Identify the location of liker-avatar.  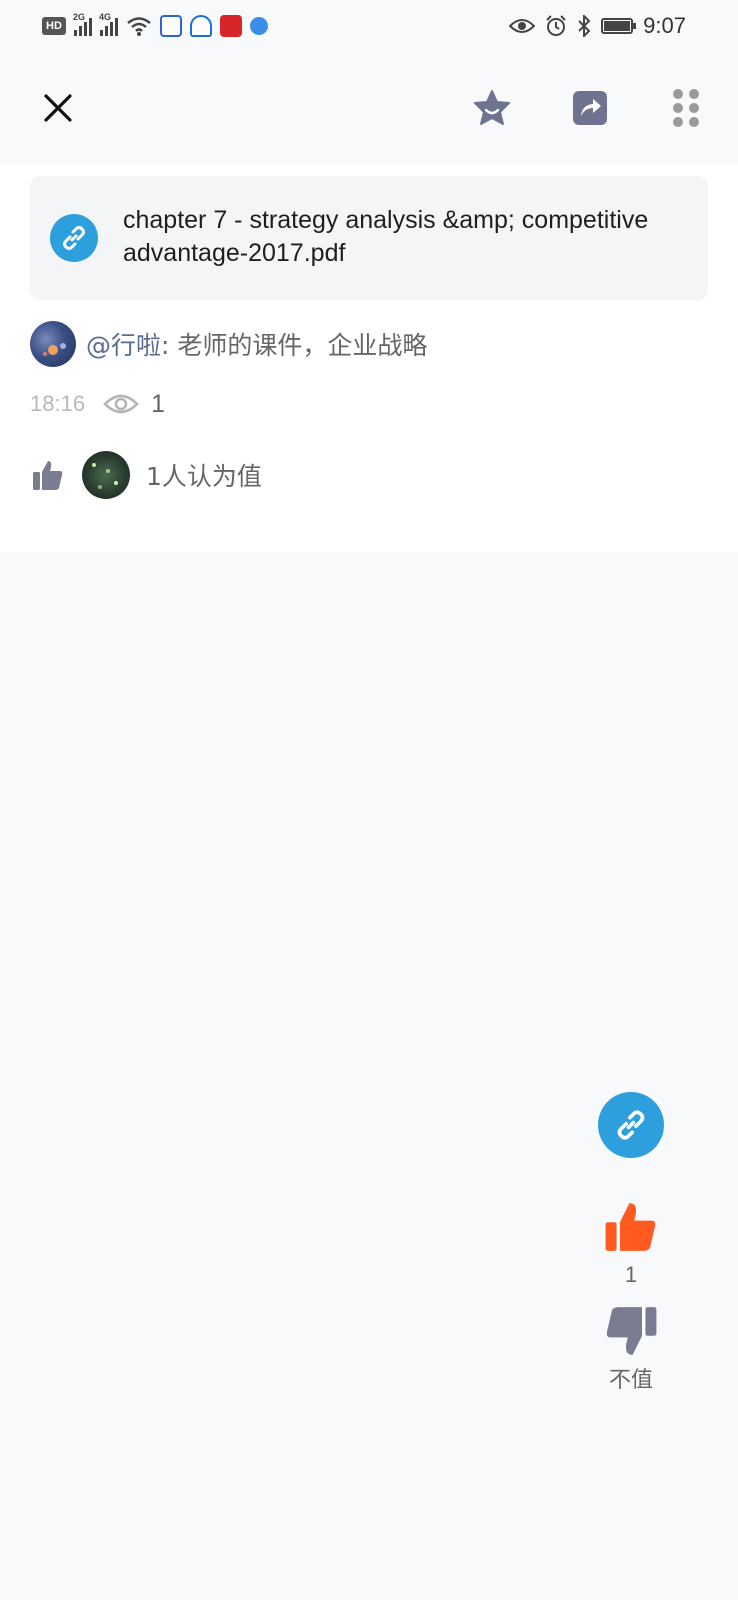
(106, 475).